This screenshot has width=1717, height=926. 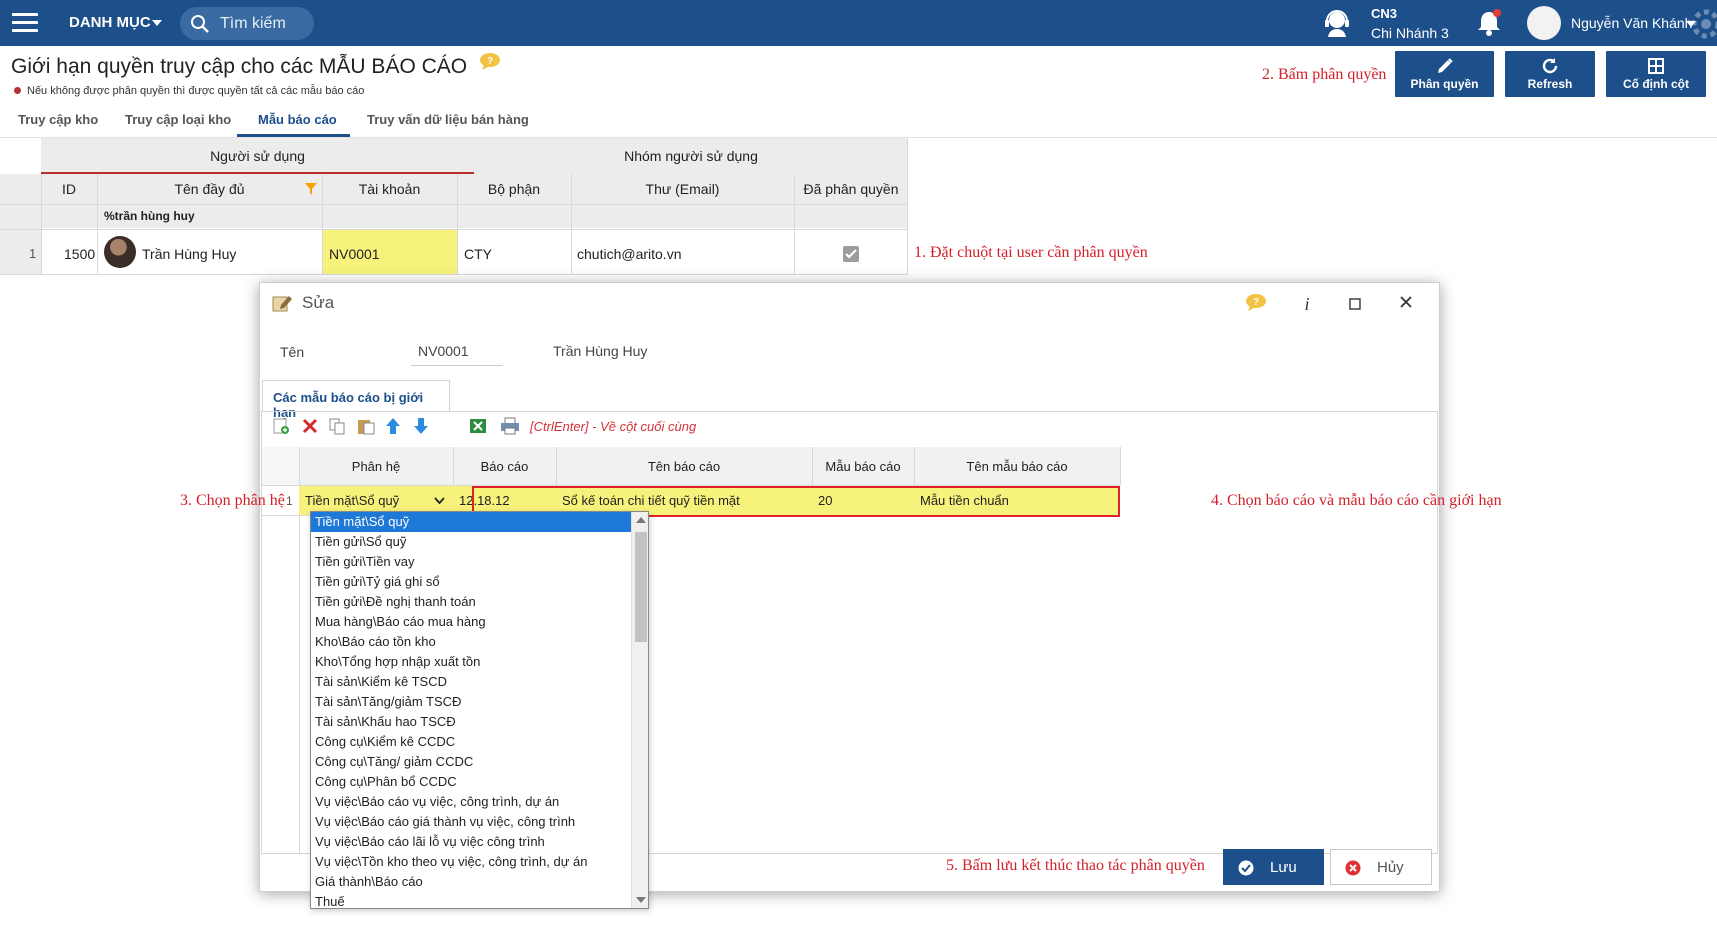 I want to click on column-header-department: Bộ phận, so click(x=514, y=189).